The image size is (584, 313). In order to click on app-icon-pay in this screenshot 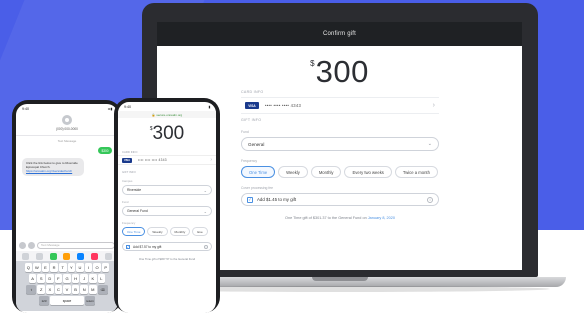, I will do `click(53, 256)`.